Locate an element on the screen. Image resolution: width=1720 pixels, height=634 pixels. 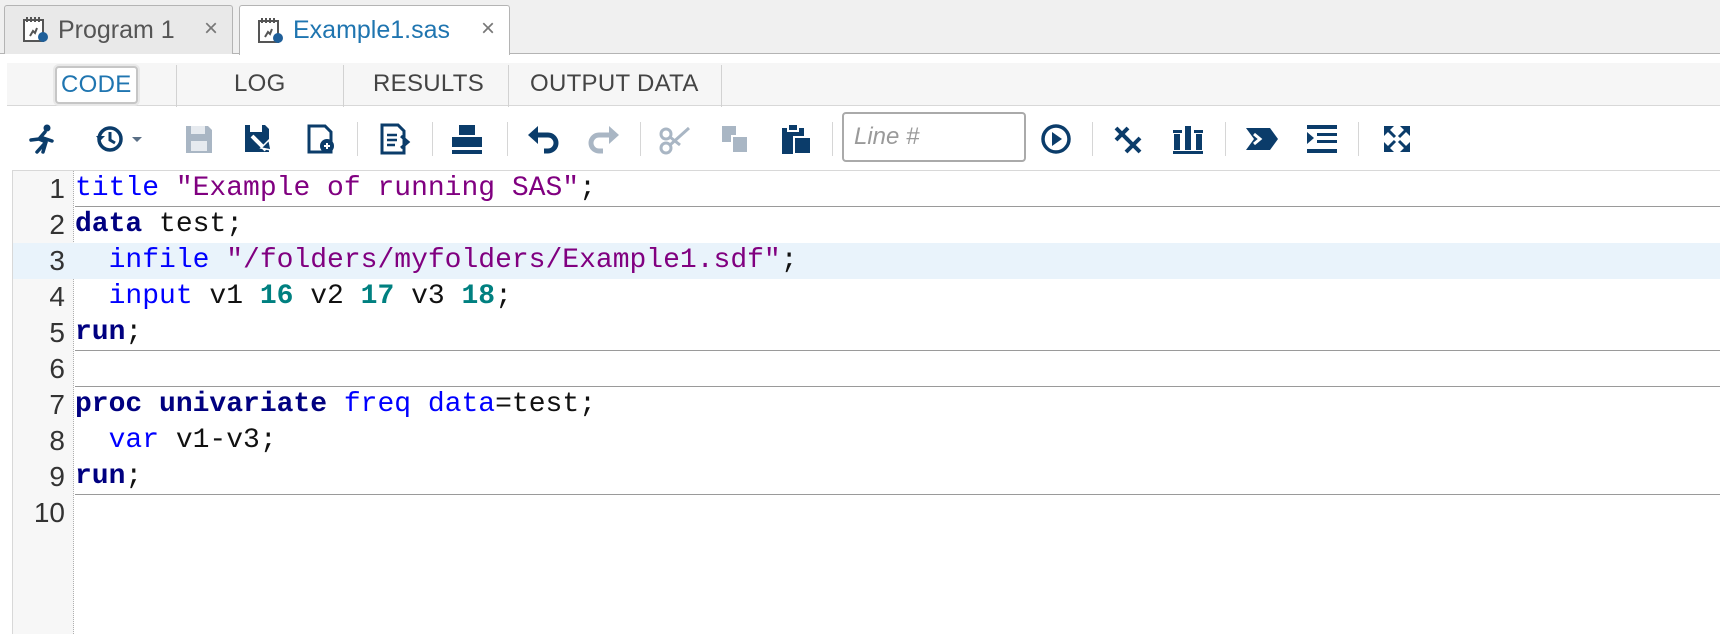
tab-code: CODE is located at coordinates (96, 85).